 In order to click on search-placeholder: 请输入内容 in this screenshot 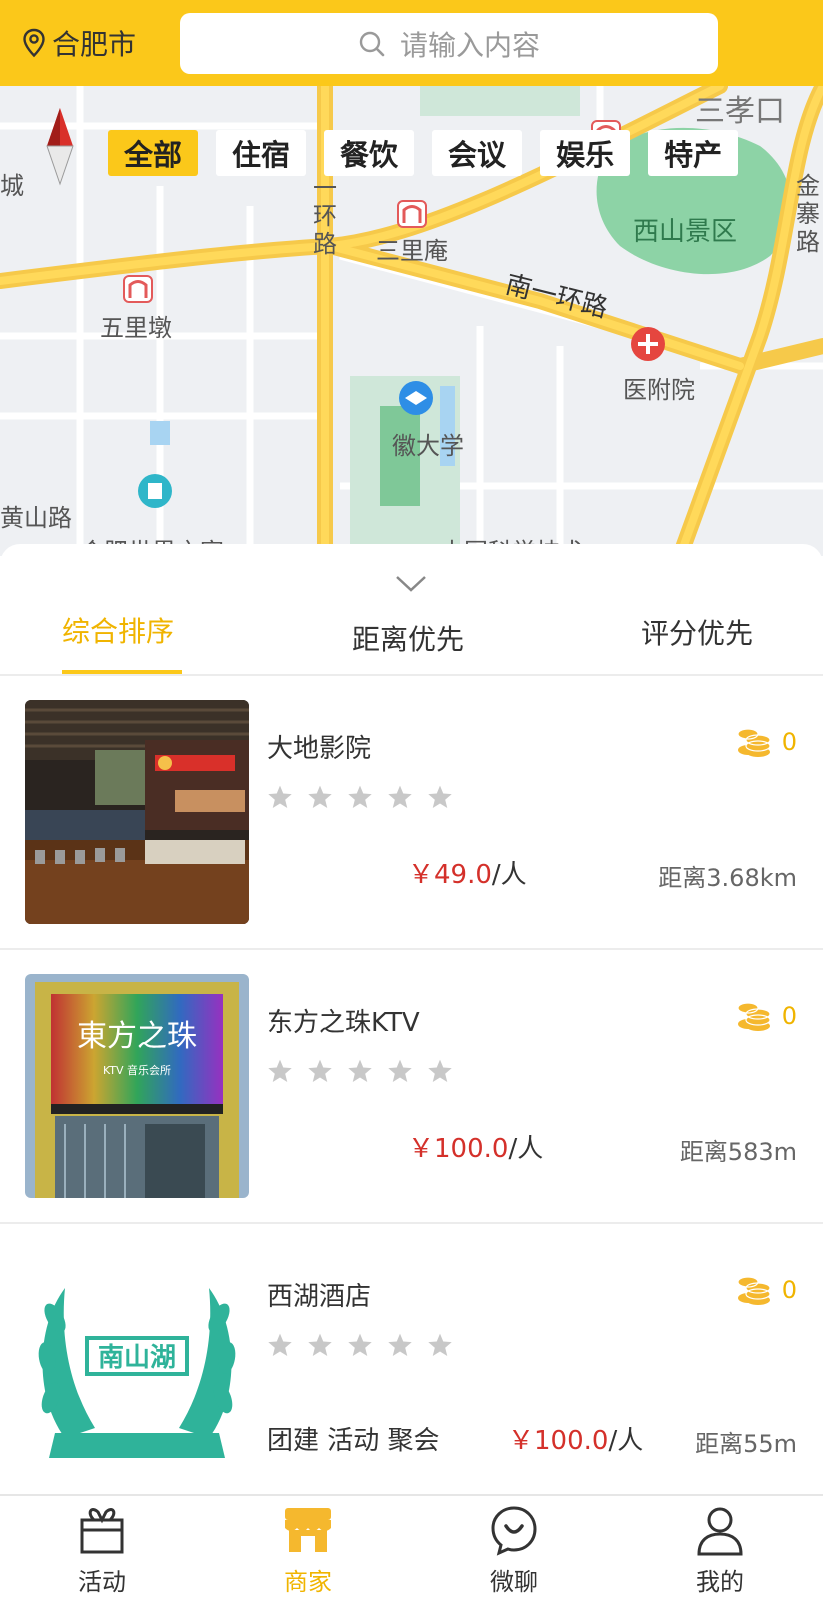, I will do `click(469, 45)`.